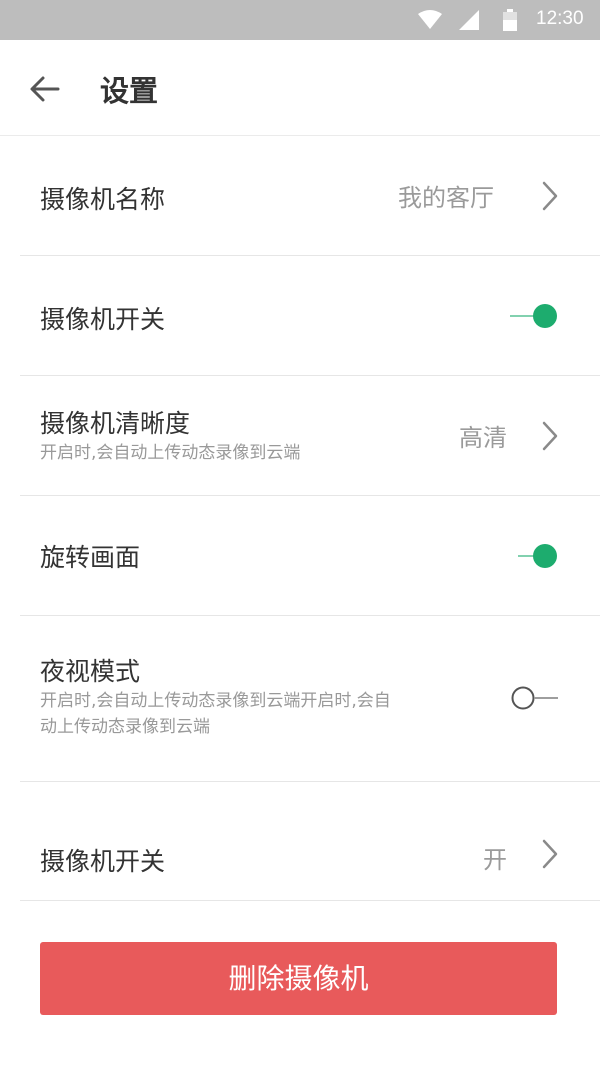  What do you see at coordinates (430, 19) in the screenshot?
I see `wifi-icon` at bounding box center [430, 19].